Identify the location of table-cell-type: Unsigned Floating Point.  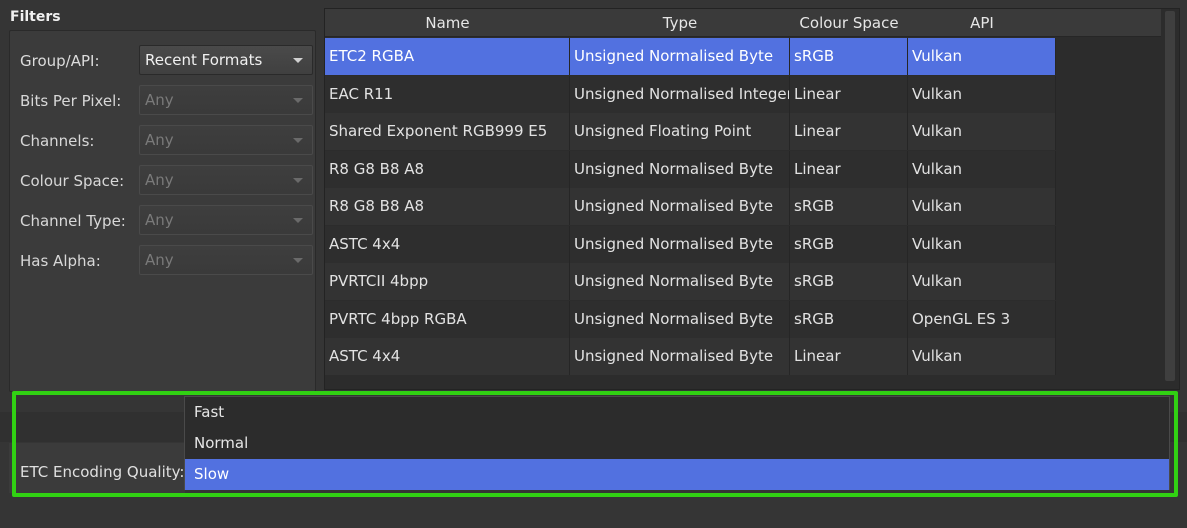
(680, 131).